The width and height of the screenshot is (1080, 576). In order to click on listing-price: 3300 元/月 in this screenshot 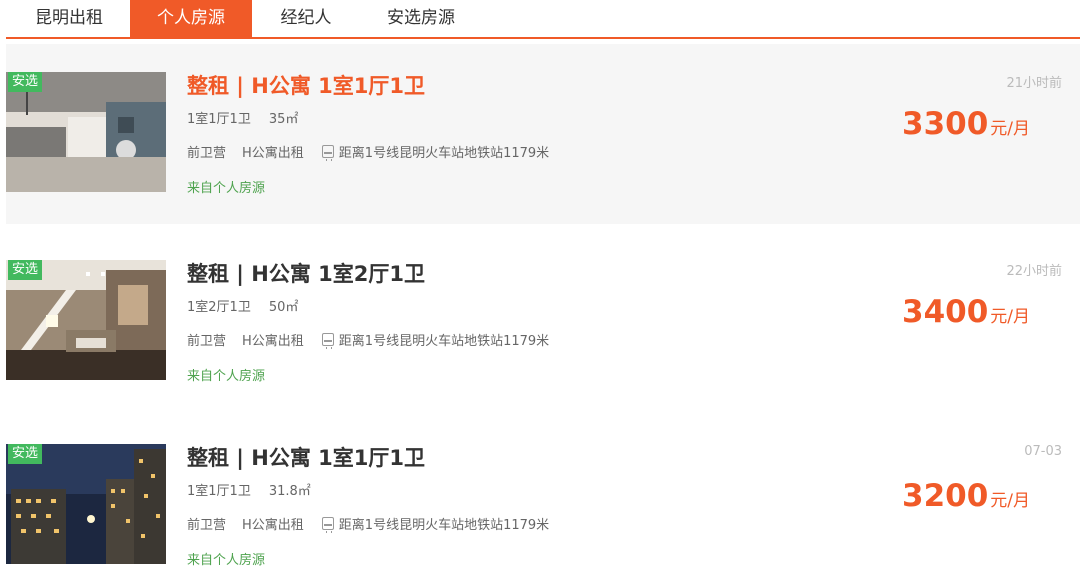, I will do `click(966, 124)`.